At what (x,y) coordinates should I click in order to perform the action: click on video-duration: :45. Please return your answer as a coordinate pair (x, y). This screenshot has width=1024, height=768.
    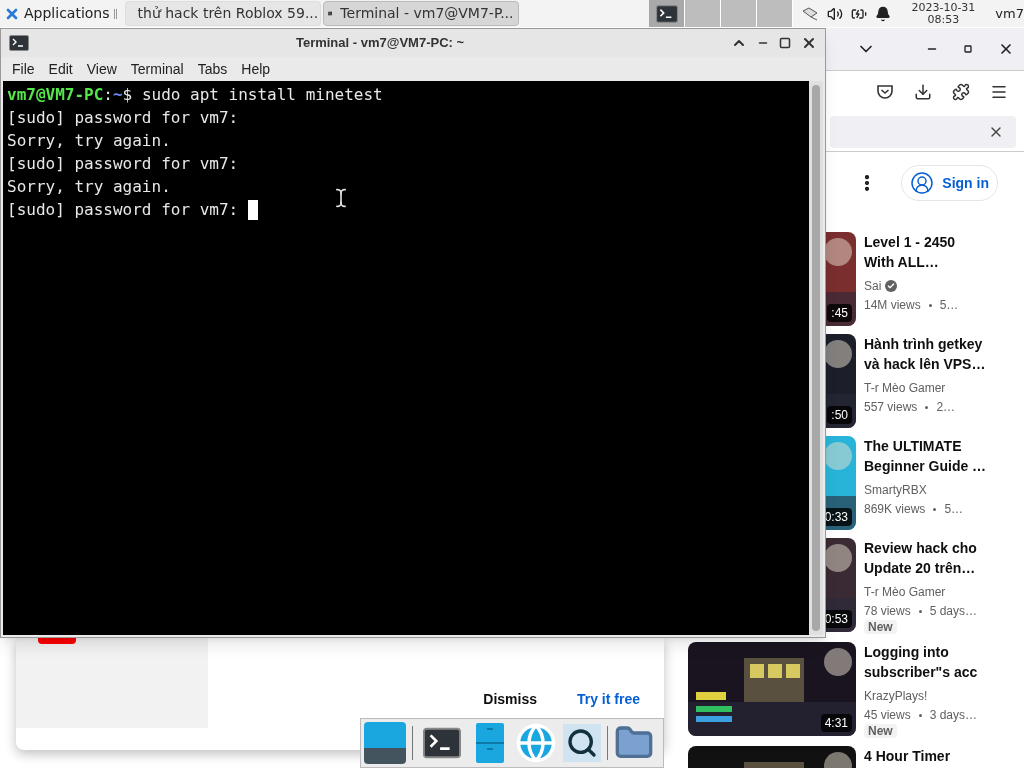
    Looking at the image, I should click on (839, 313).